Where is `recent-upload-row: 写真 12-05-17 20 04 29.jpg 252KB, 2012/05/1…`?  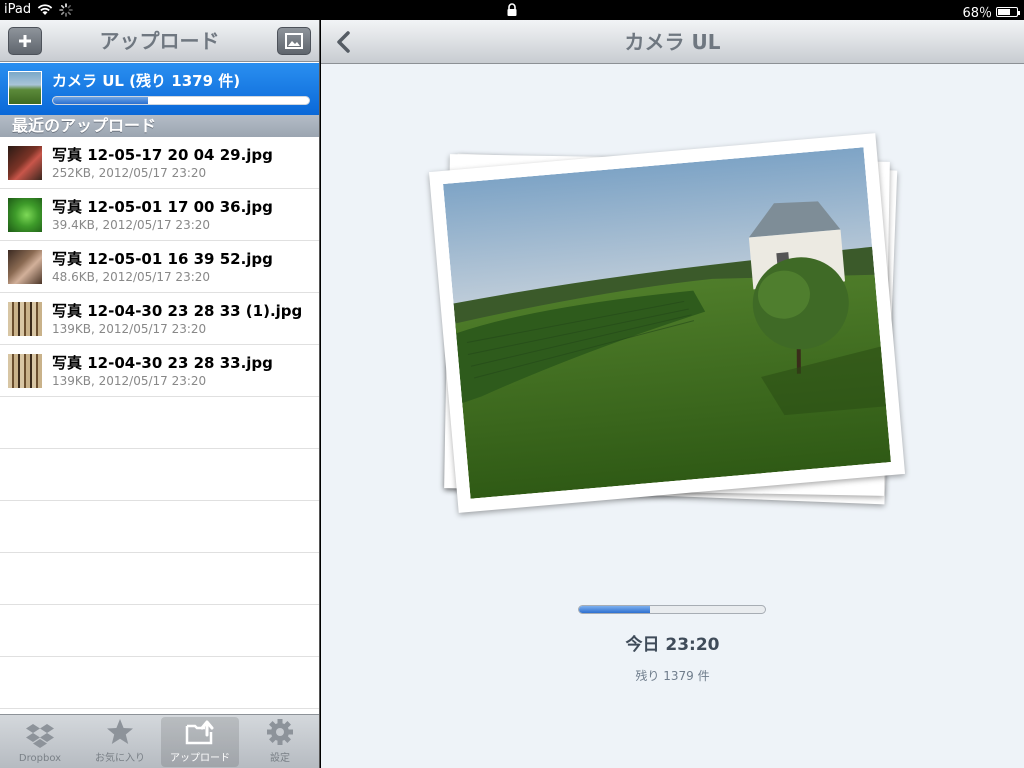
recent-upload-row: 写真 12-05-17 20 04 29.jpg 252KB, 2012/05/1… is located at coordinates (159, 163).